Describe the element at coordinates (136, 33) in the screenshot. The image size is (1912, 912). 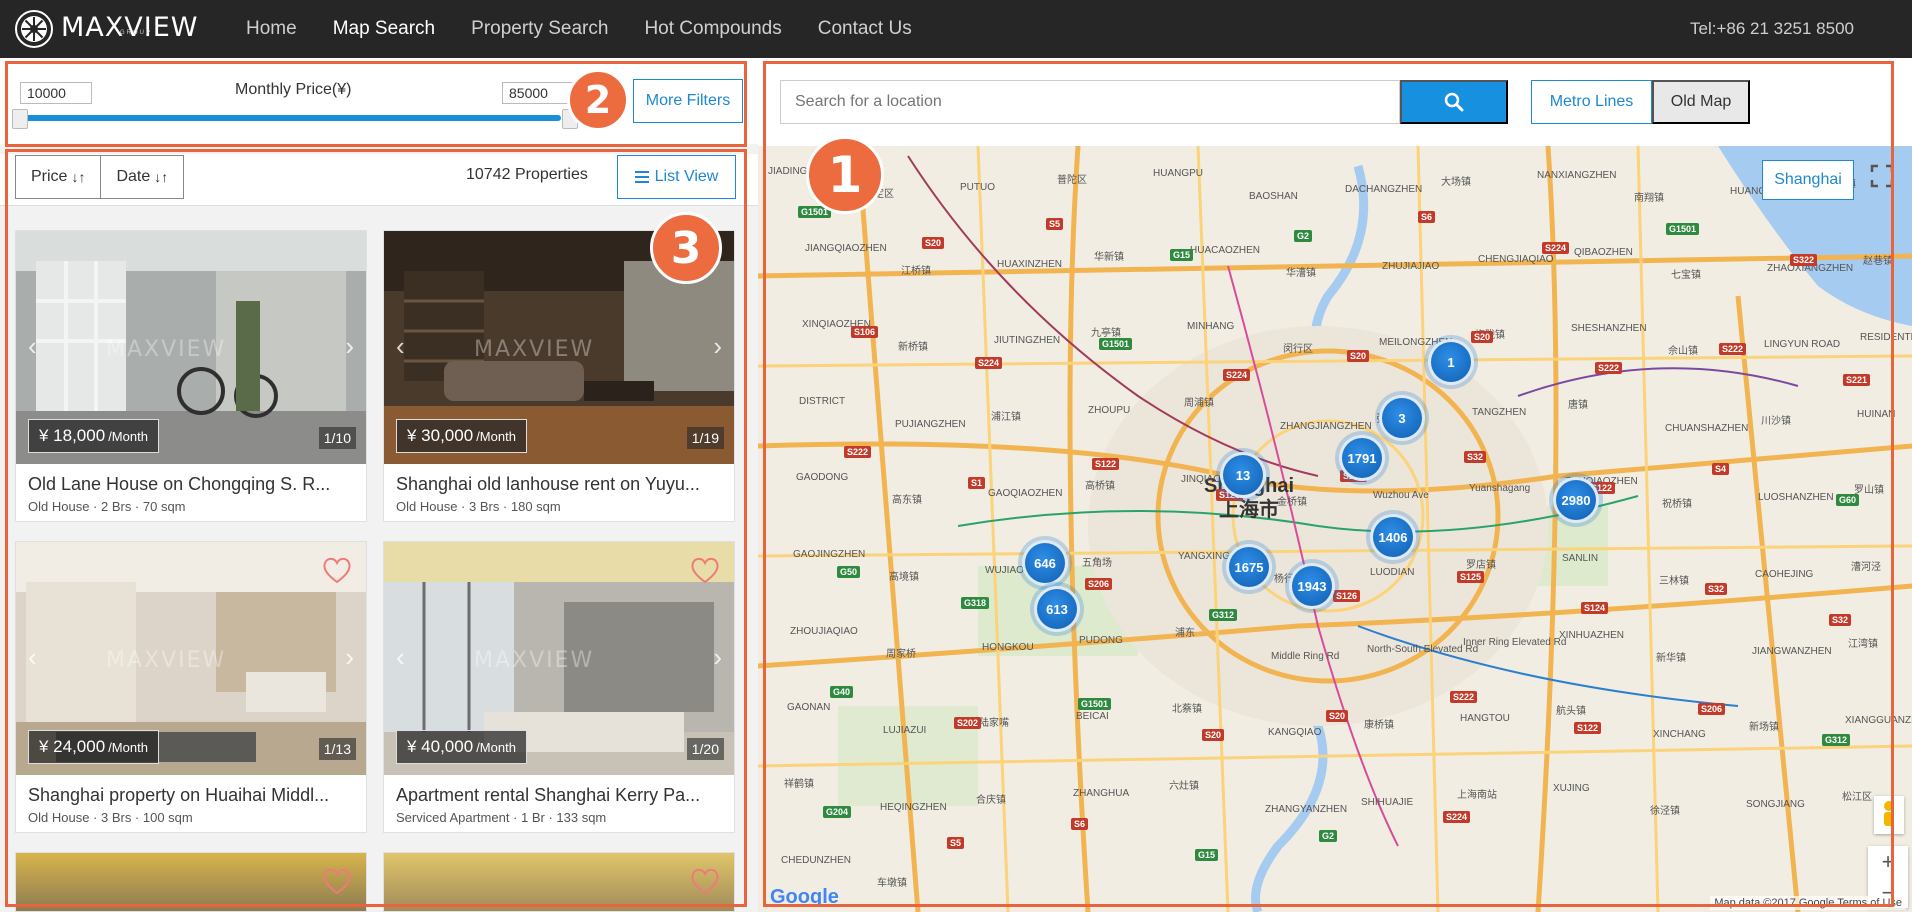
I see `brand-sub: GROUP` at that location.